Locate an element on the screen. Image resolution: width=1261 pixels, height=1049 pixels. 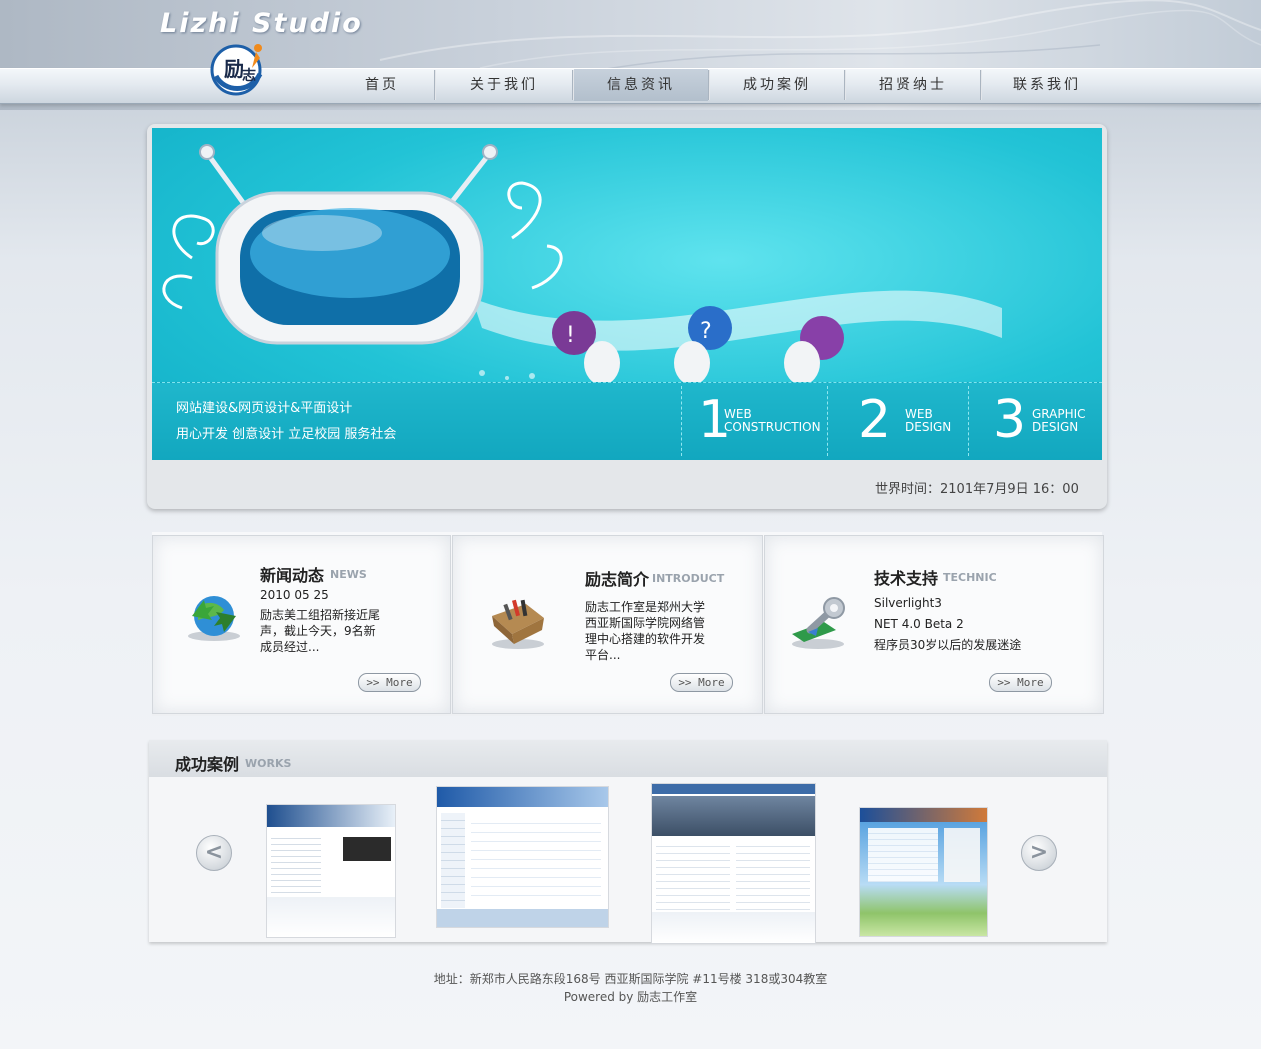
service-number: 2 is located at coordinates (875, 420).